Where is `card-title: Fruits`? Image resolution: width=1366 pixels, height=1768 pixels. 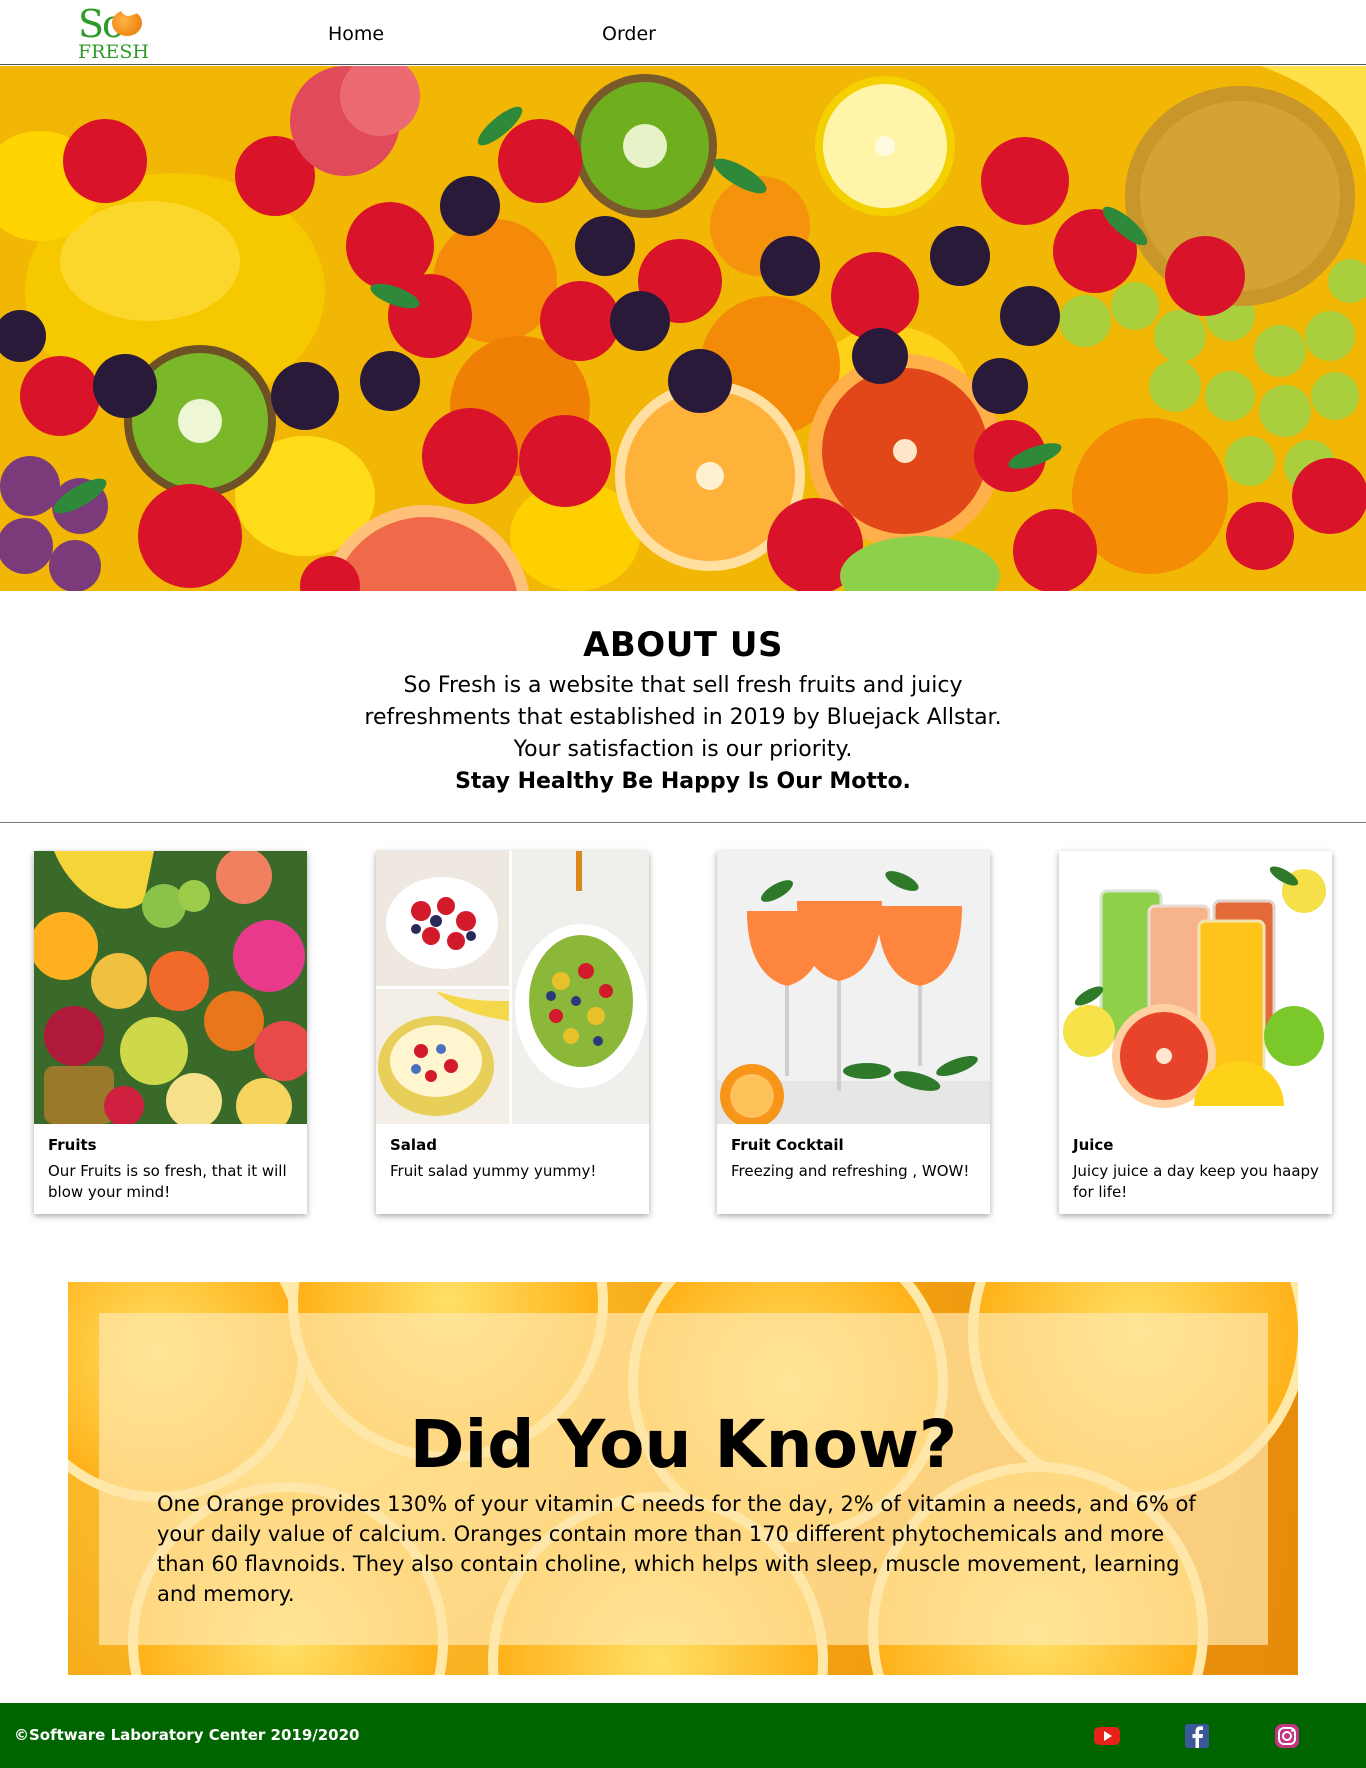
card-title: Fruits is located at coordinates (72, 1145).